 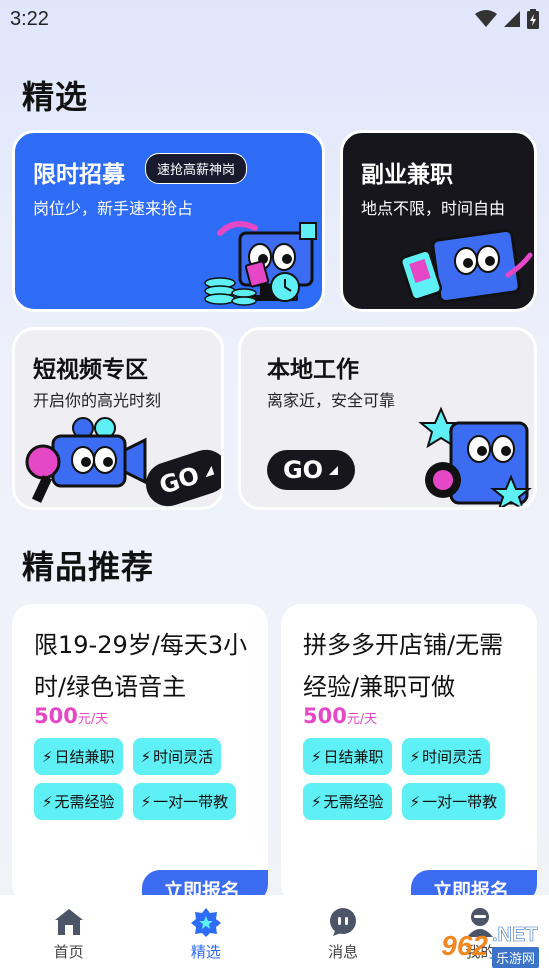 What do you see at coordinates (68, 952) in the screenshot?
I see `nav-label: 首页` at bounding box center [68, 952].